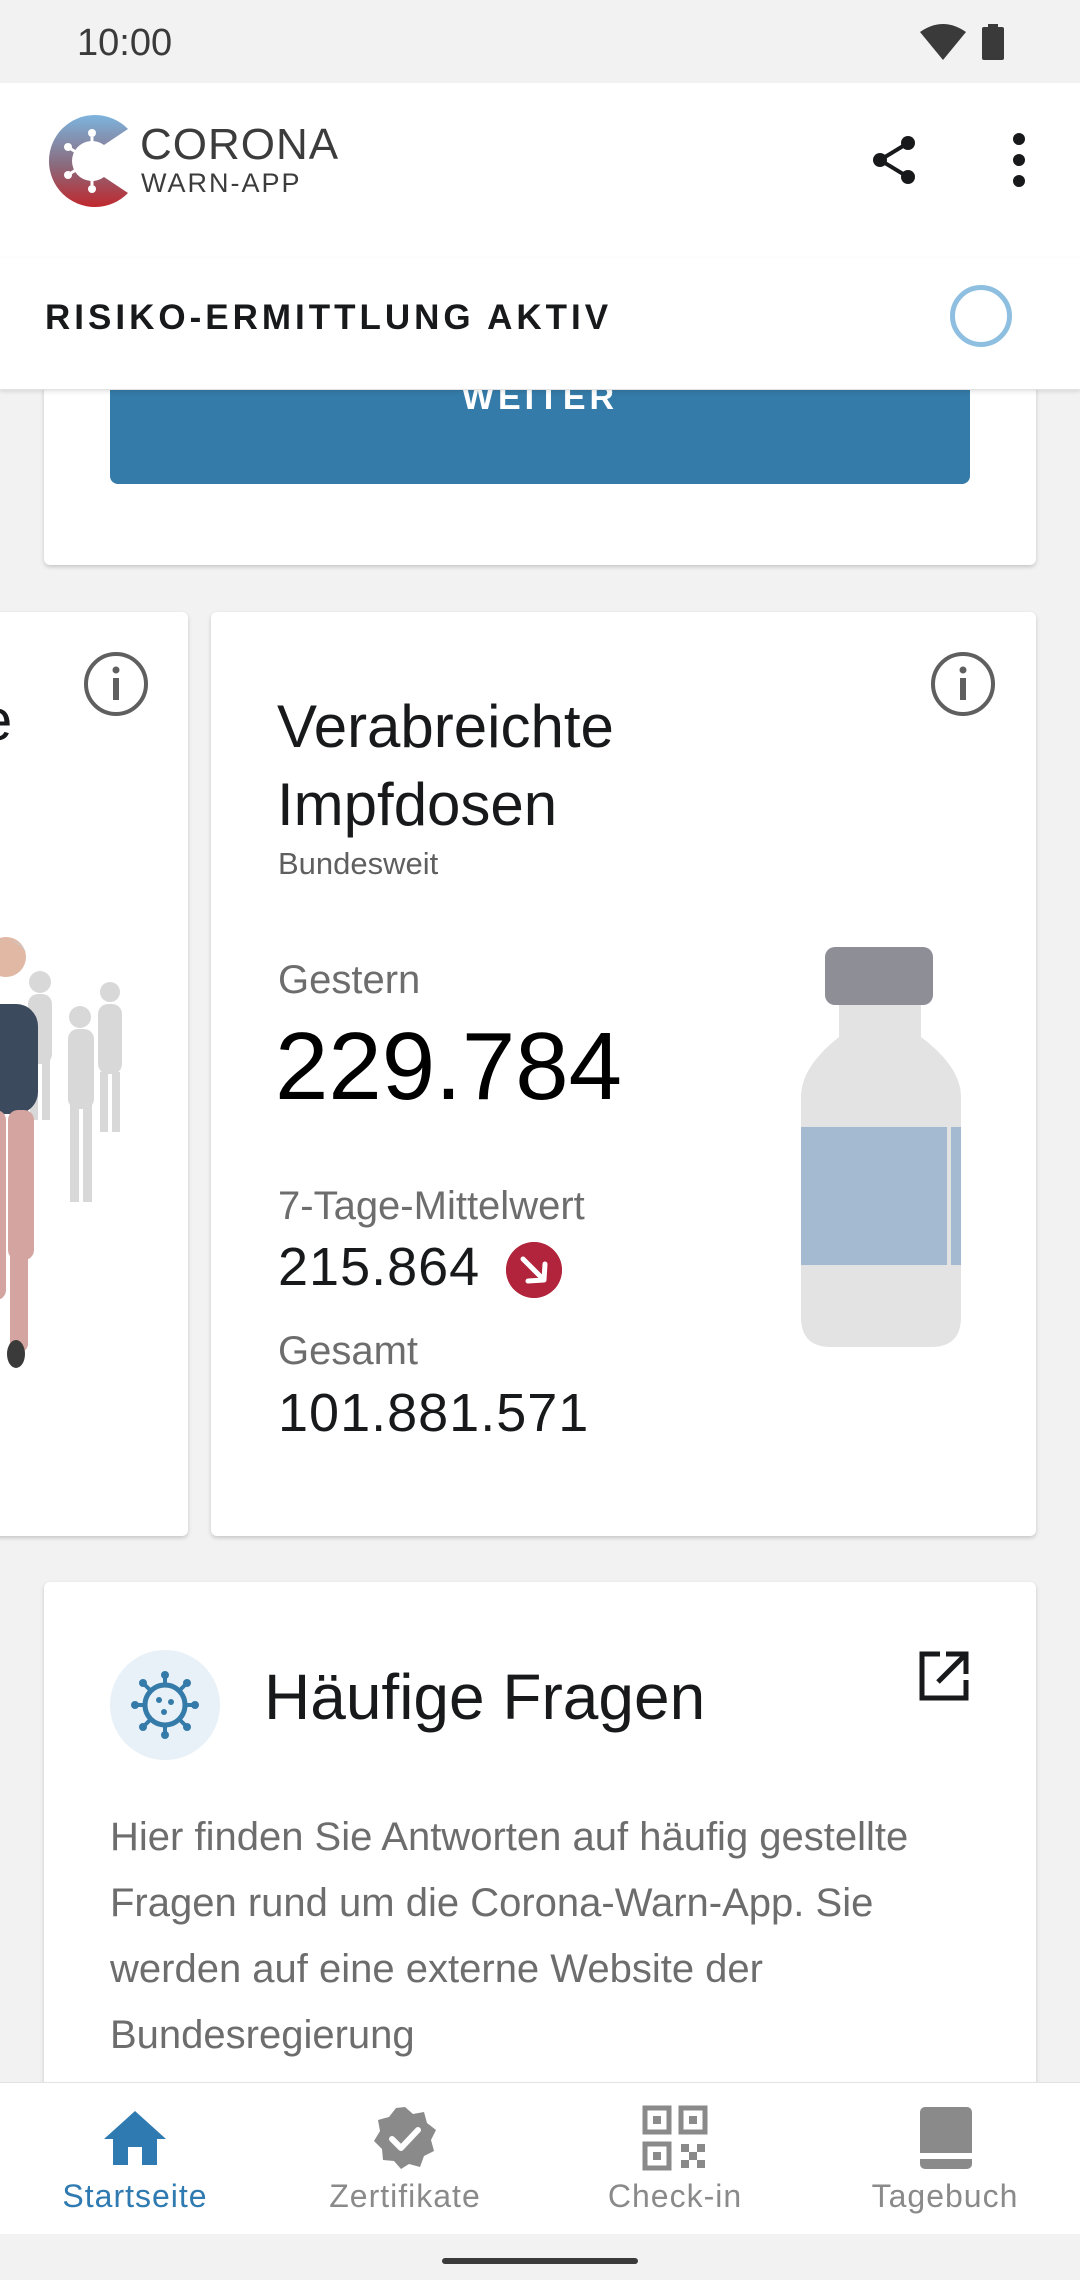 This screenshot has width=1080, height=2280. Describe the element at coordinates (945, 2196) in the screenshot. I see `nav-label-tagebuch: Tagebuch` at that location.